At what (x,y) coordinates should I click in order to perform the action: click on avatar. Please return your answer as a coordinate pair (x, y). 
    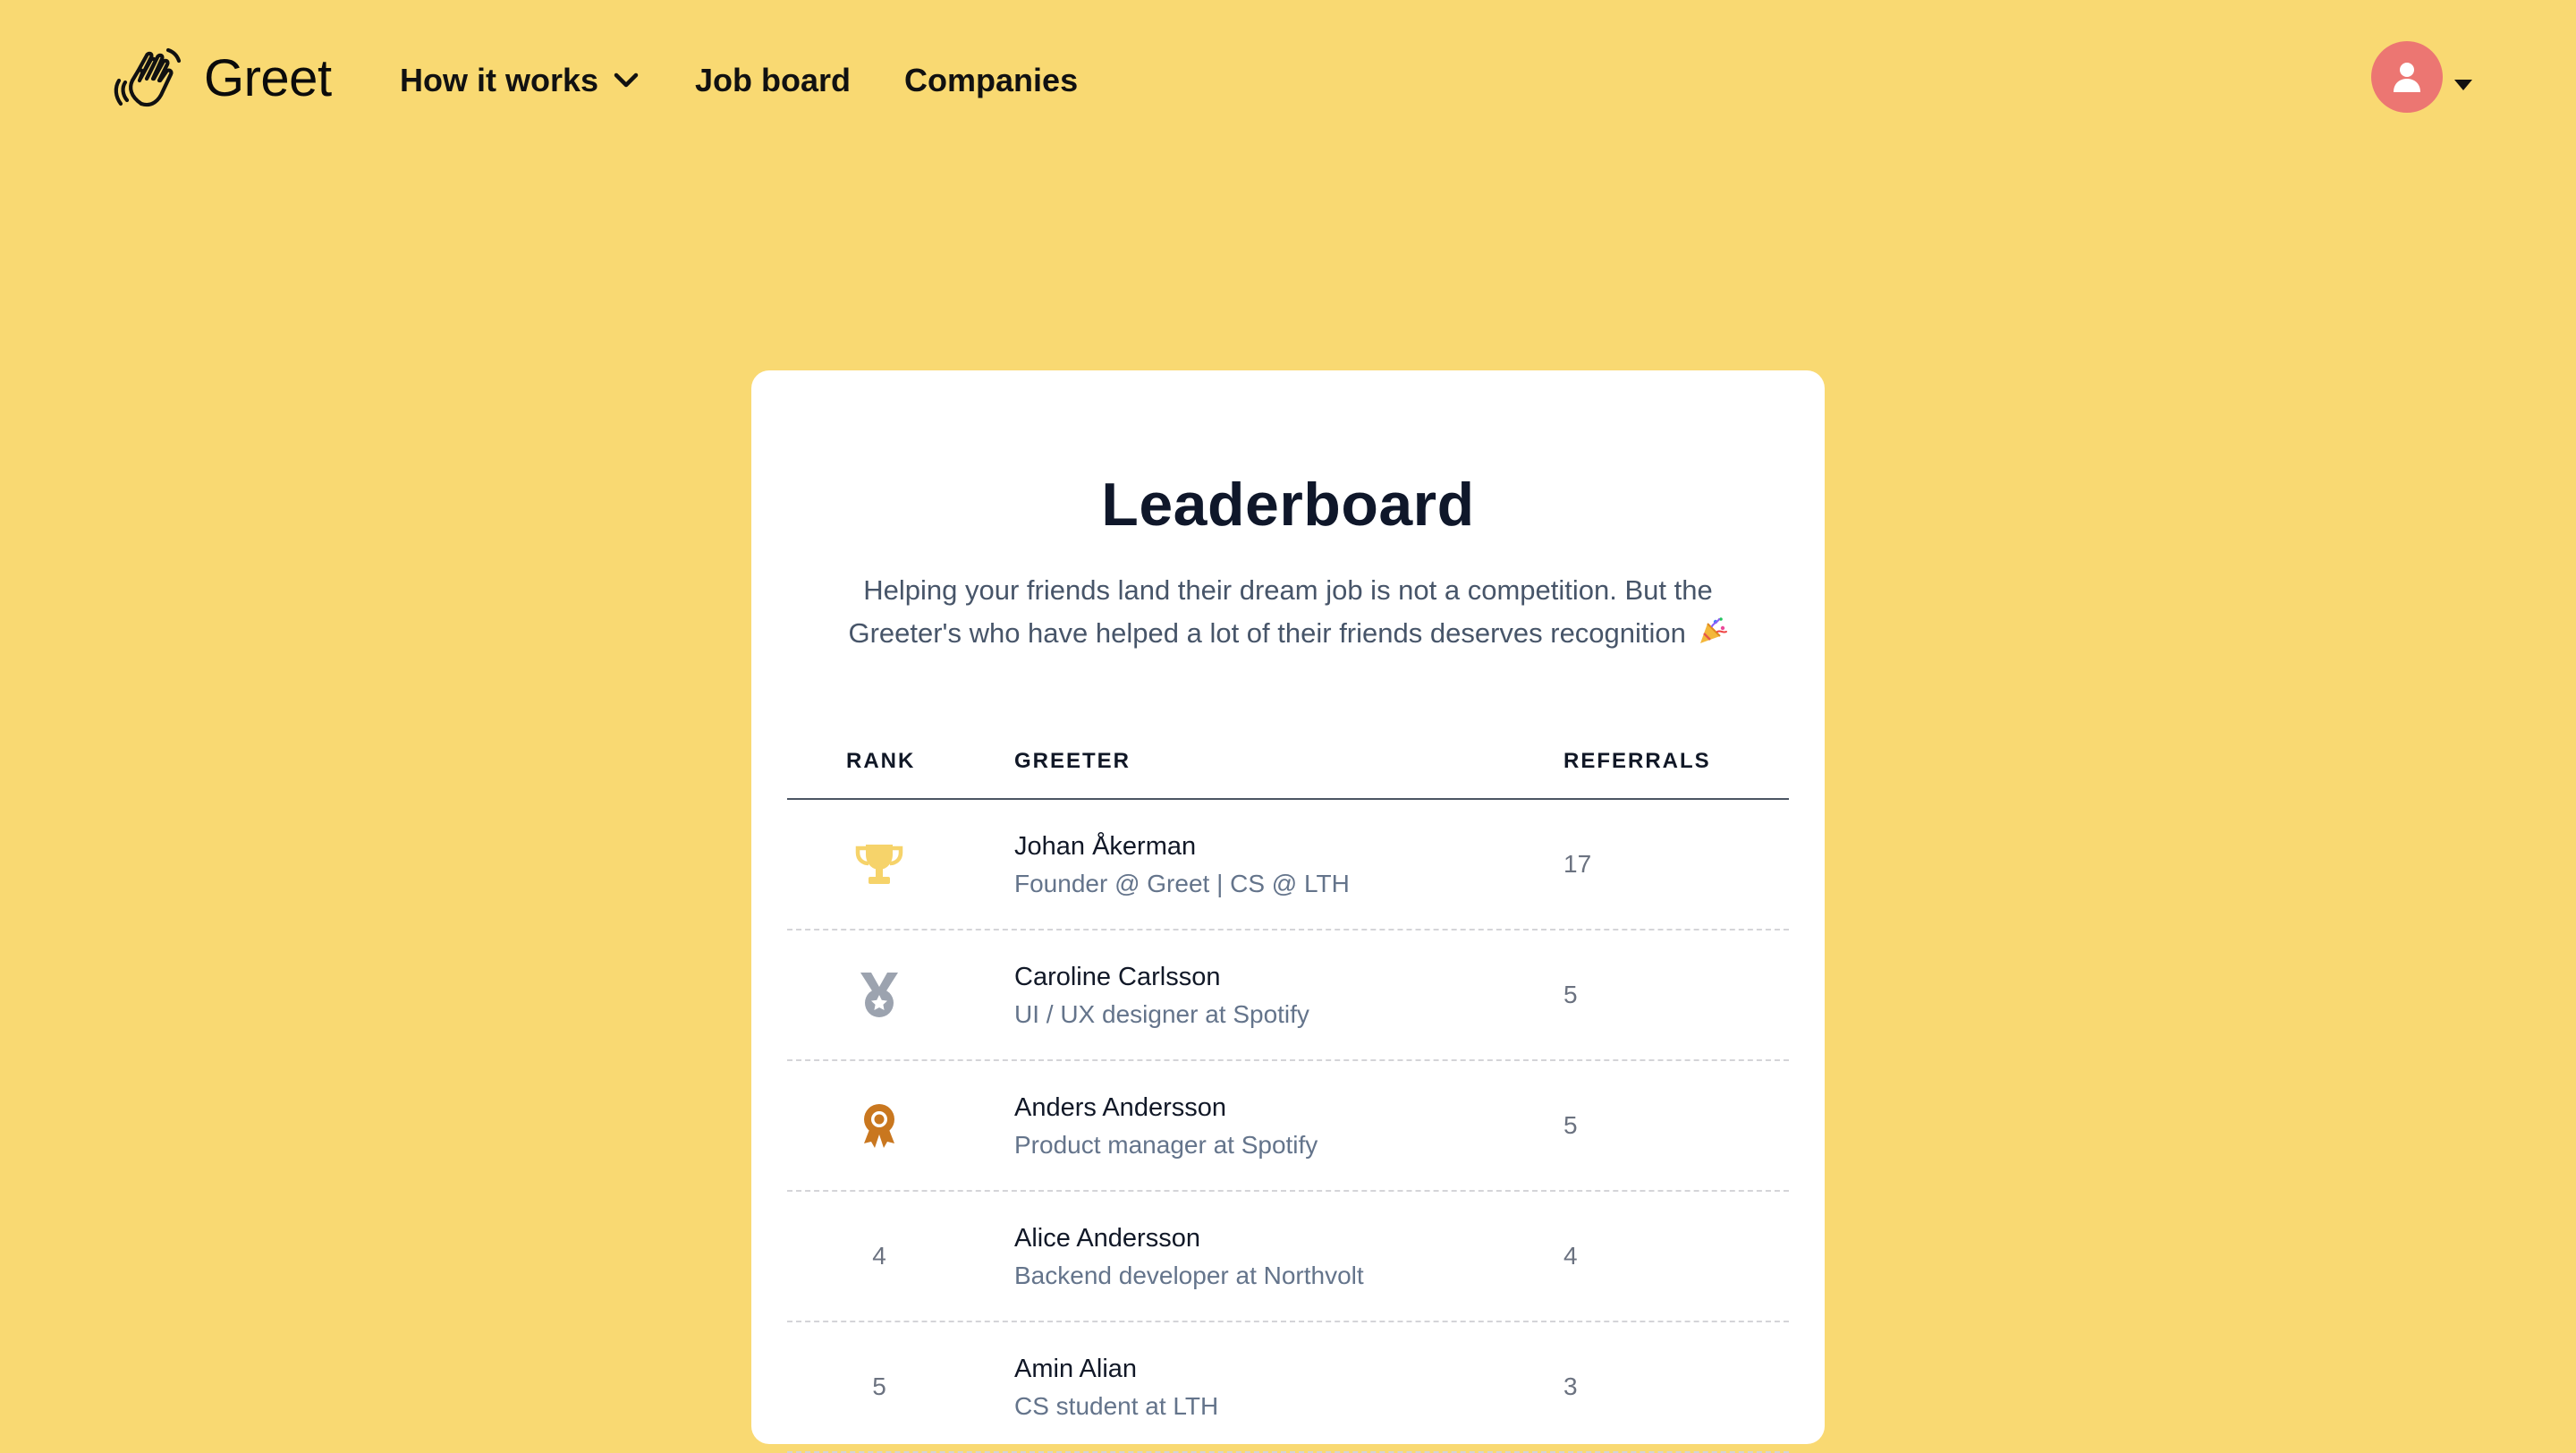
    Looking at the image, I should click on (2407, 77).